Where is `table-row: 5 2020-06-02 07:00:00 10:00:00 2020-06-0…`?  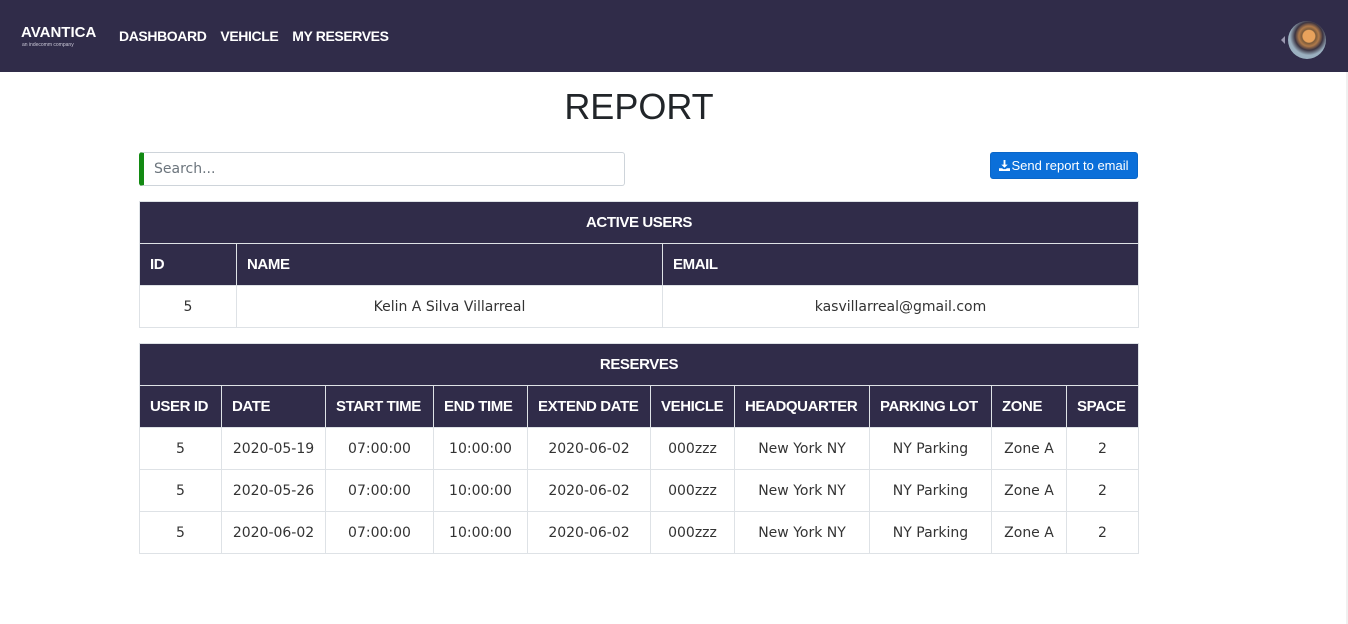
table-row: 5 2020-06-02 07:00:00 10:00:00 2020-06-0… is located at coordinates (639, 532).